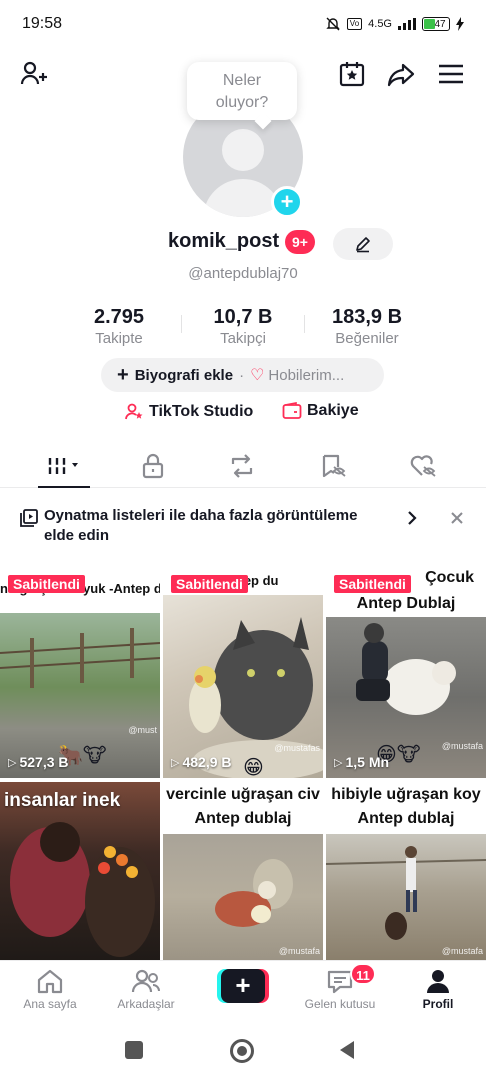 The height and width of the screenshot is (1080, 486). Describe the element at coordinates (257, 375) in the screenshot. I see `heart-outline-icon: ♡` at that location.